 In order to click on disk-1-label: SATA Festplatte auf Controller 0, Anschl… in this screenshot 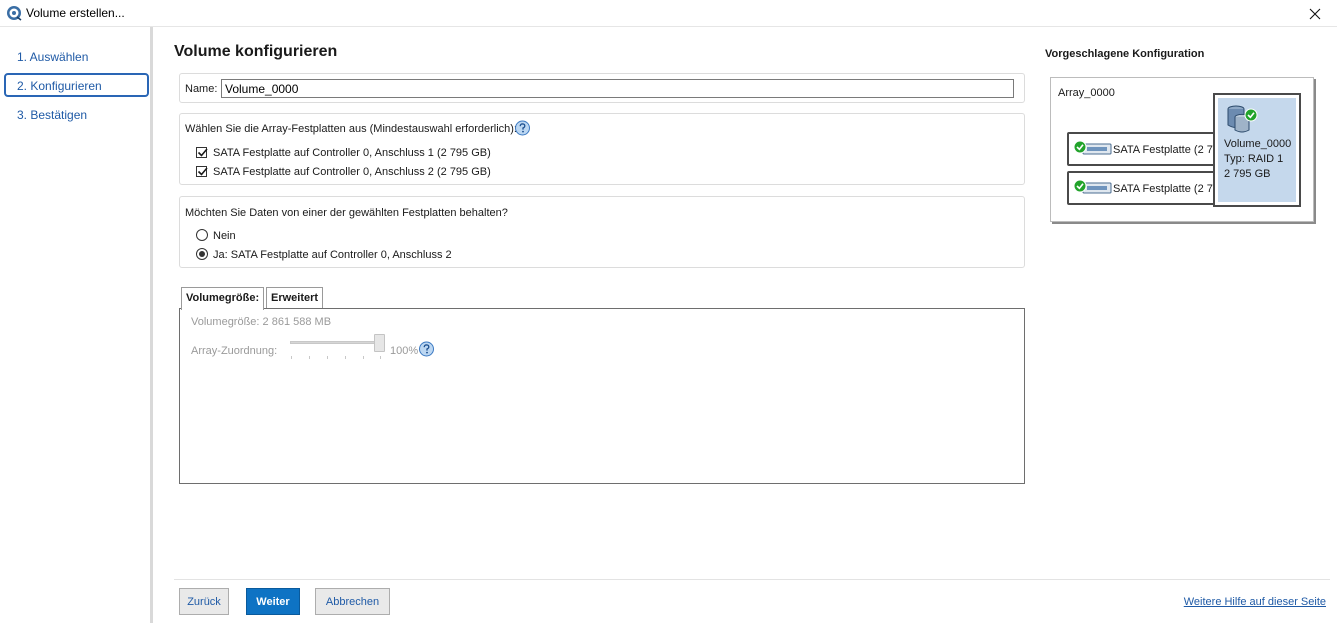, I will do `click(352, 153)`.